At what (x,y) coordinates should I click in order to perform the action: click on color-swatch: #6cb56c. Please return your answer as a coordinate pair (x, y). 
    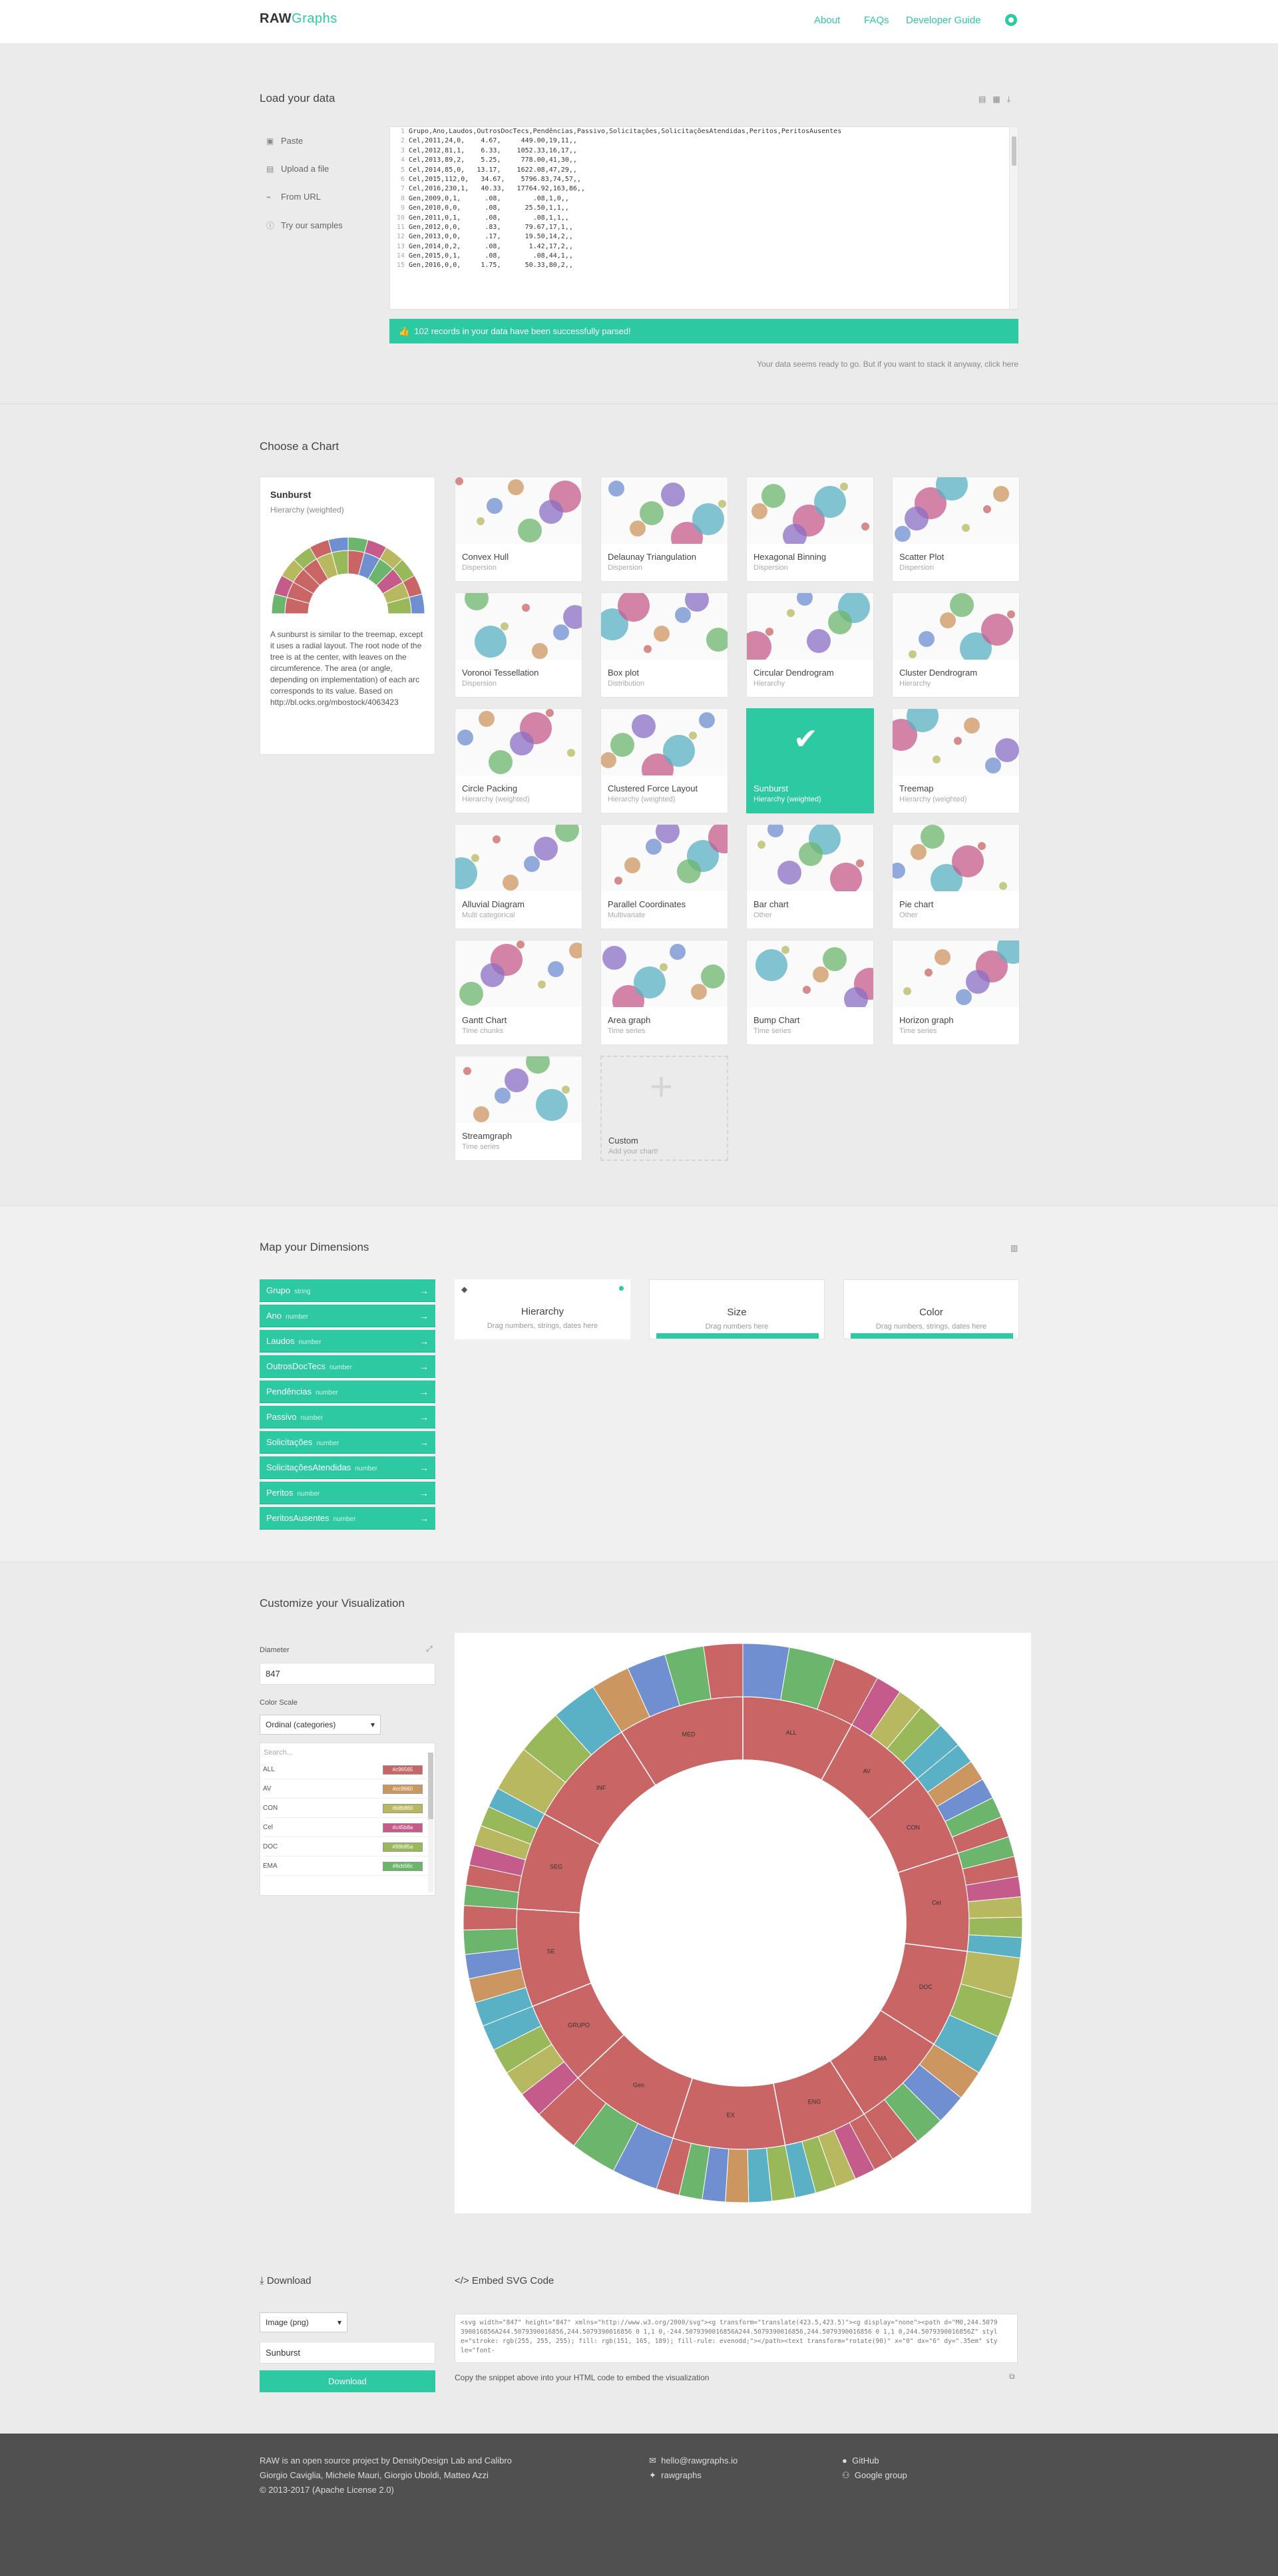
    Looking at the image, I should click on (403, 1866).